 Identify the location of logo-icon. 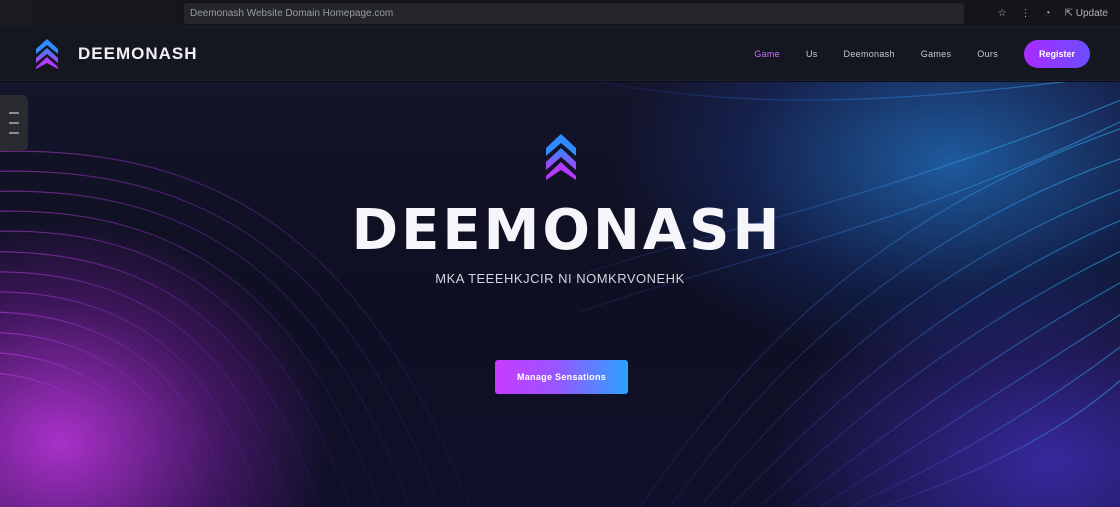
(47, 54).